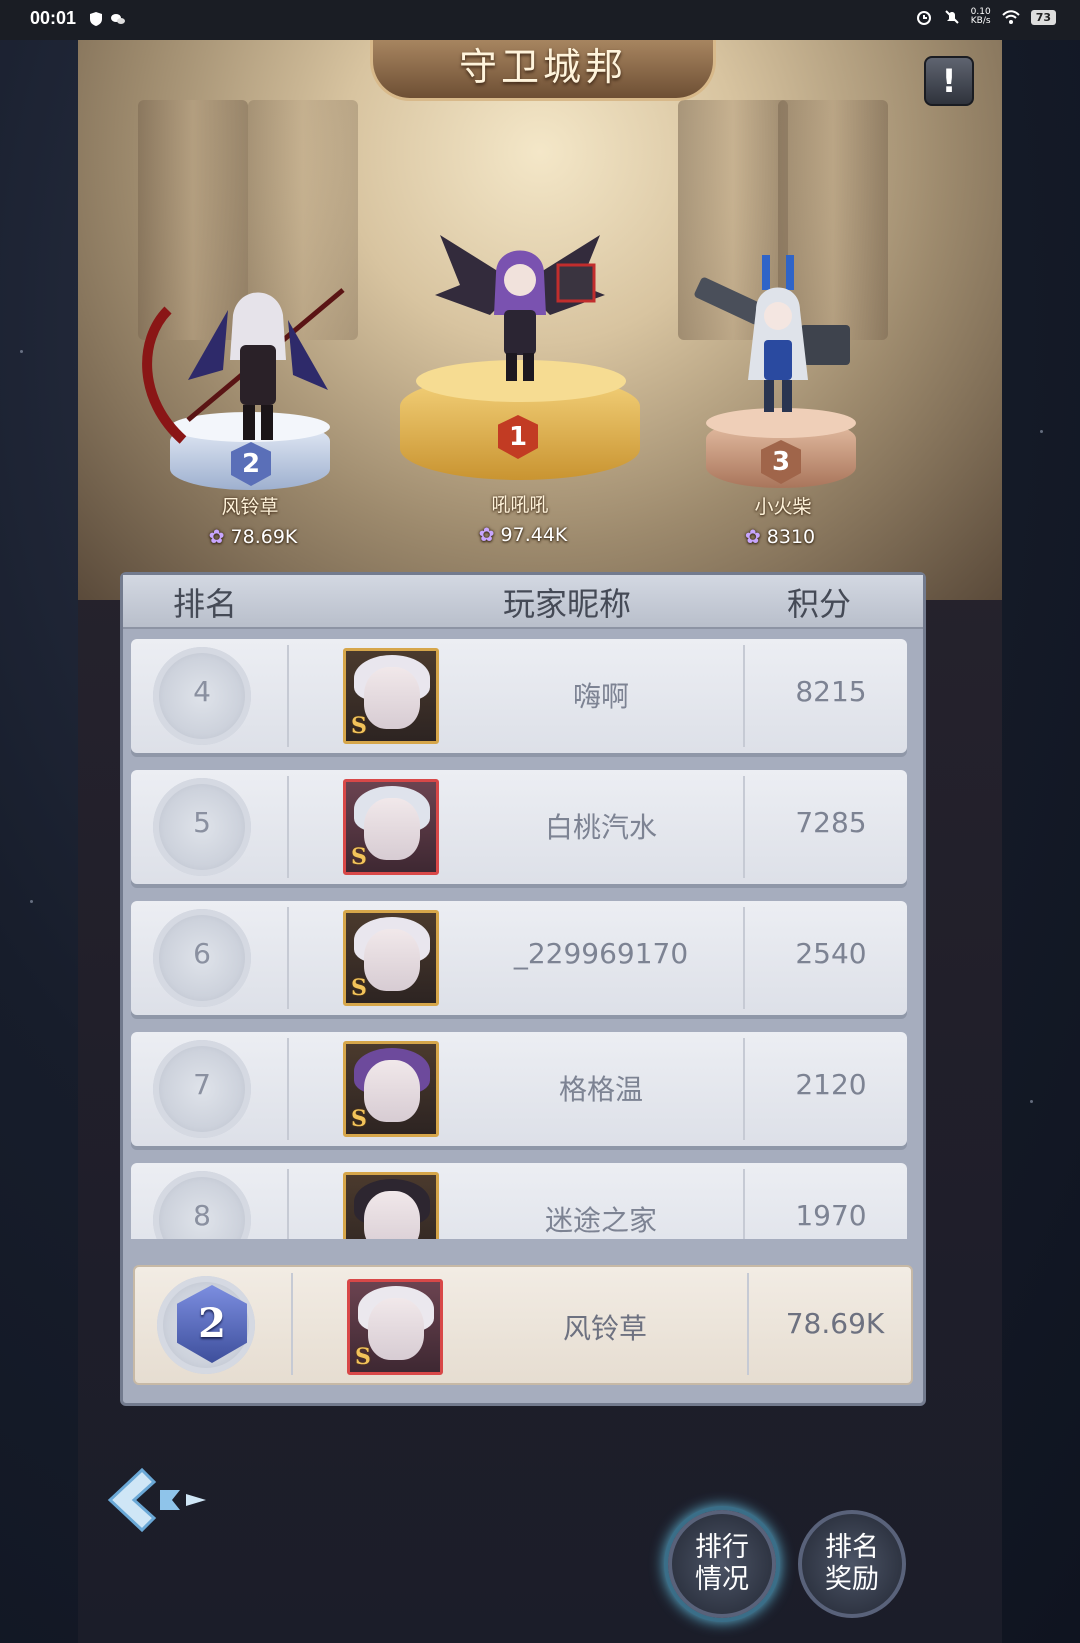 The image size is (1080, 1643). Describe the element at coordinates (202, 1084) in the screenshot. I see `row-rank: 7` at that location.